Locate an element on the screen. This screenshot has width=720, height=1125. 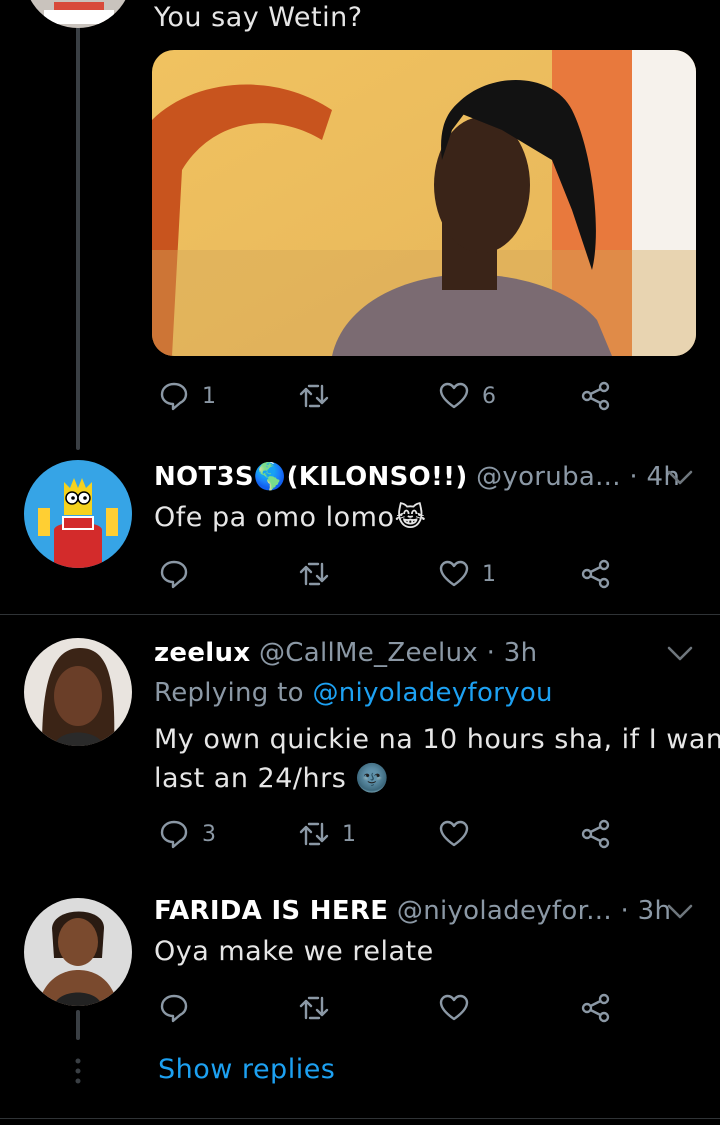
user-handle: @CallMe_Zeelux is located at coordinates (368, 653).